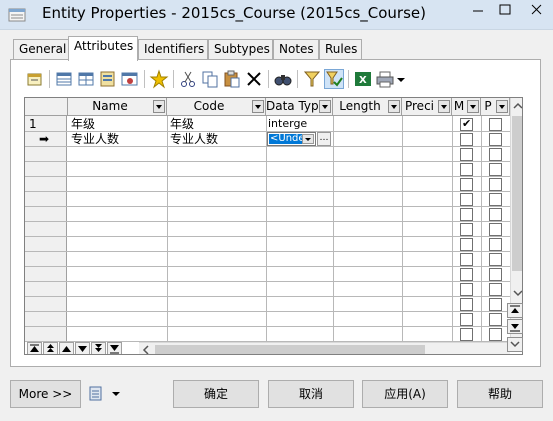 The image size is (553, 421). I want to click on add-attribute-button, so click(108, 79).